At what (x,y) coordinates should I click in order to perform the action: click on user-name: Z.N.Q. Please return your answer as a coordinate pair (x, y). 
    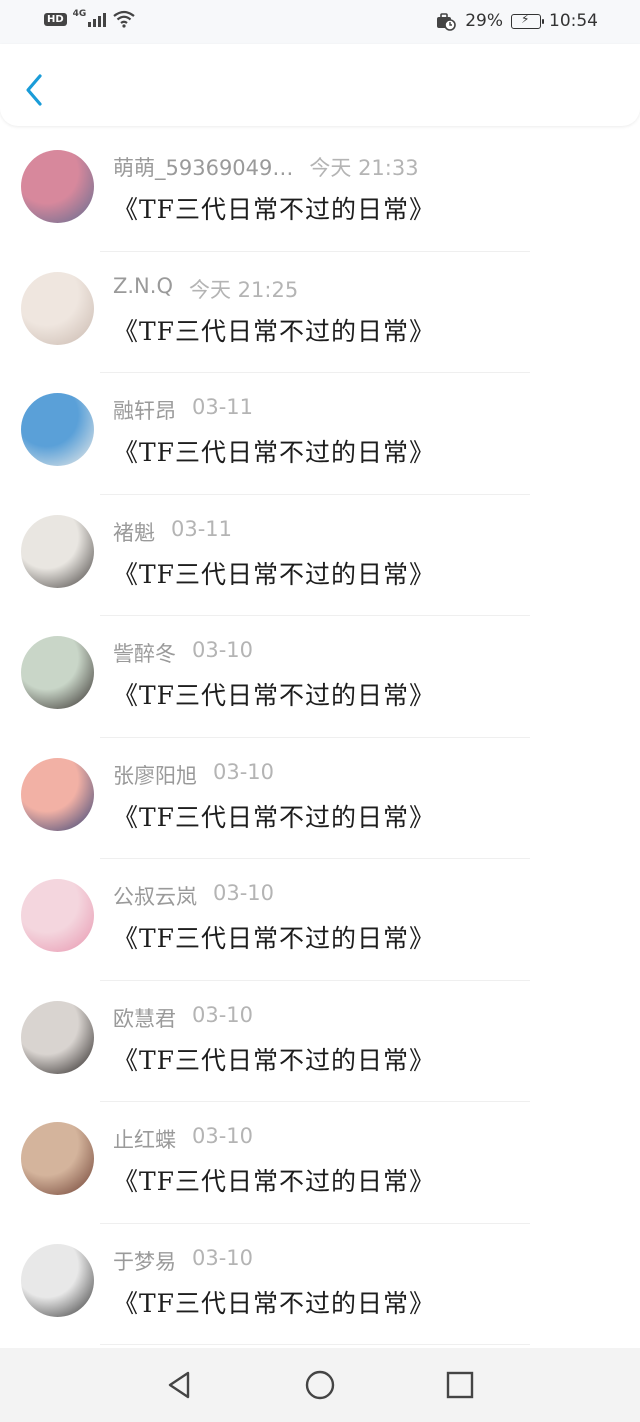
    Looking at the image, I should click on (143, 289).